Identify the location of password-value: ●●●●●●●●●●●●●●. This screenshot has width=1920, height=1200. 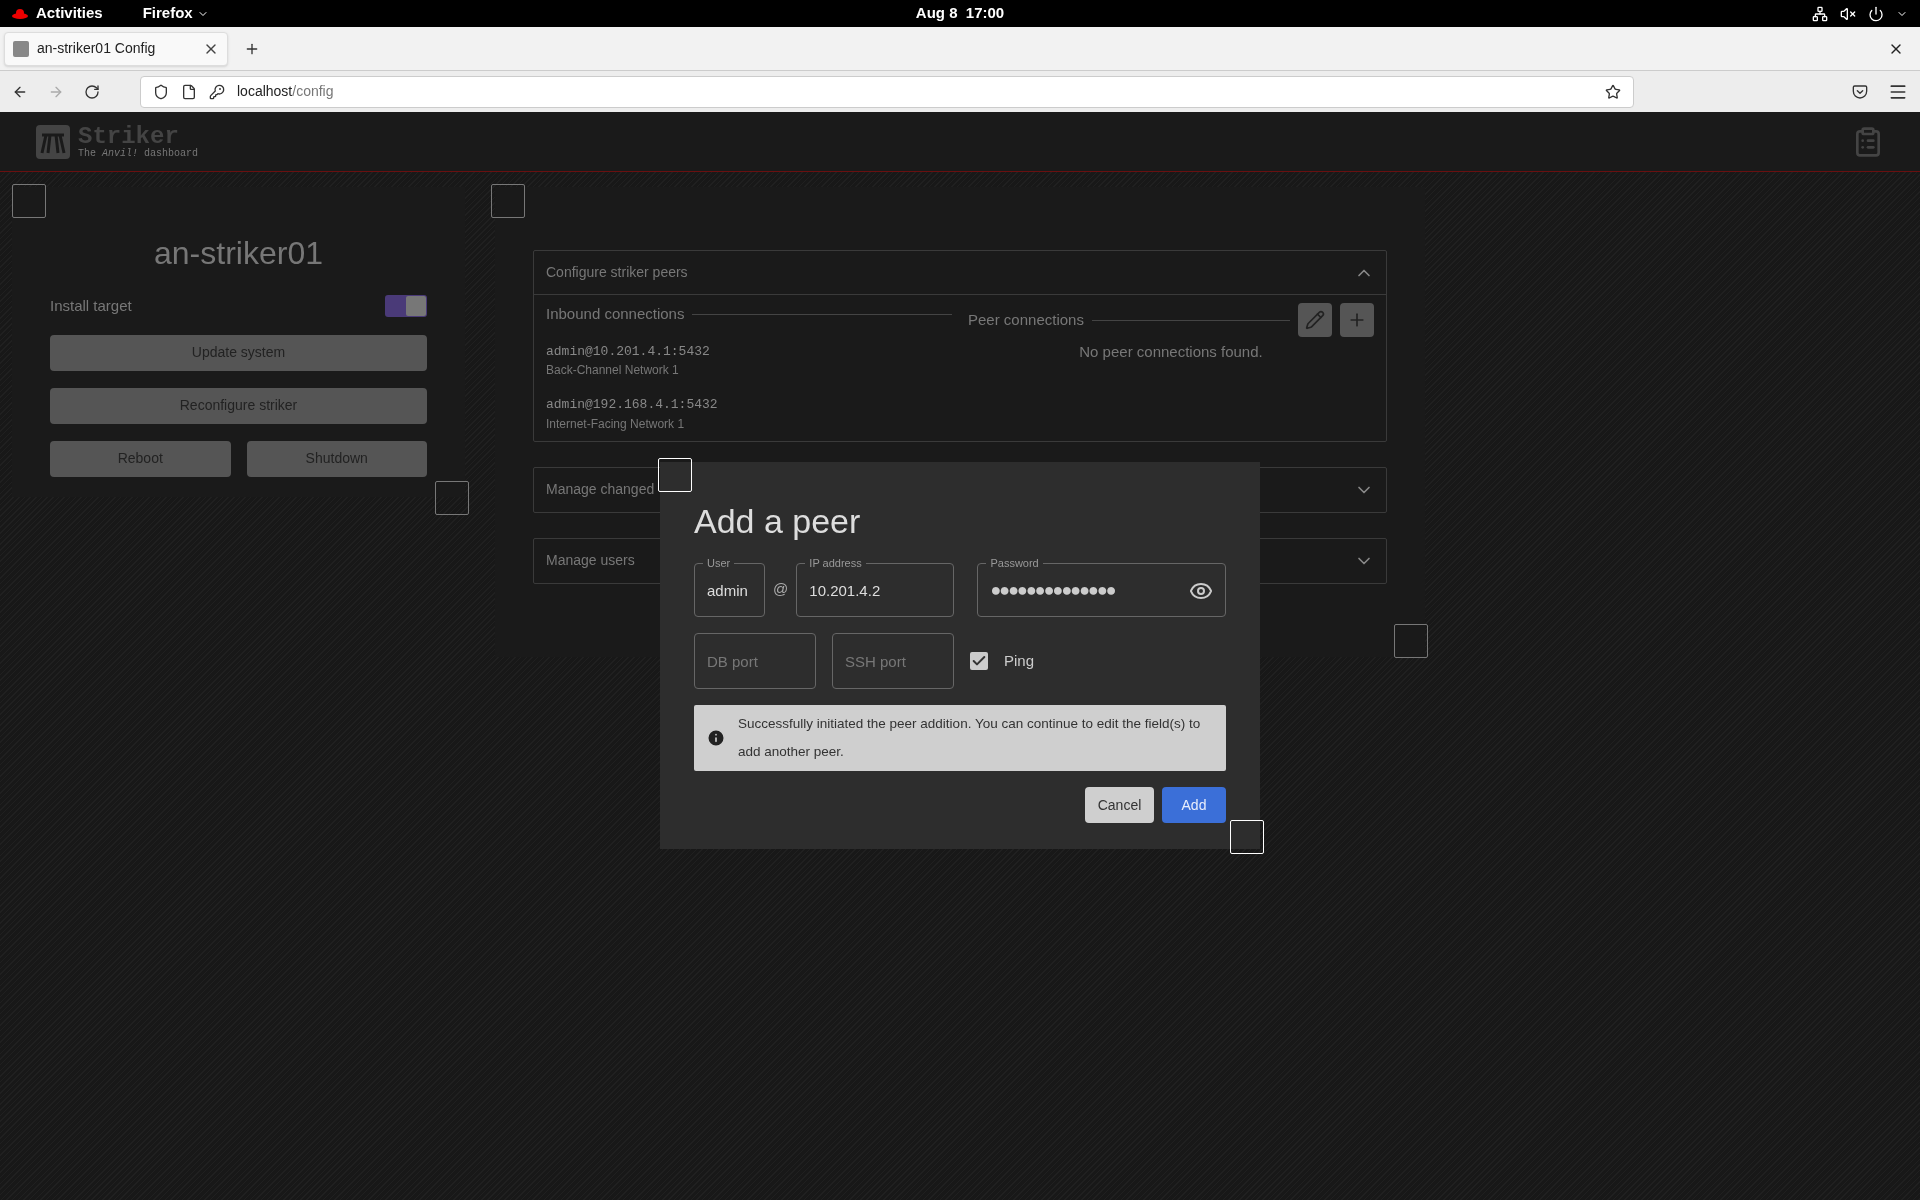
(1052, 591).